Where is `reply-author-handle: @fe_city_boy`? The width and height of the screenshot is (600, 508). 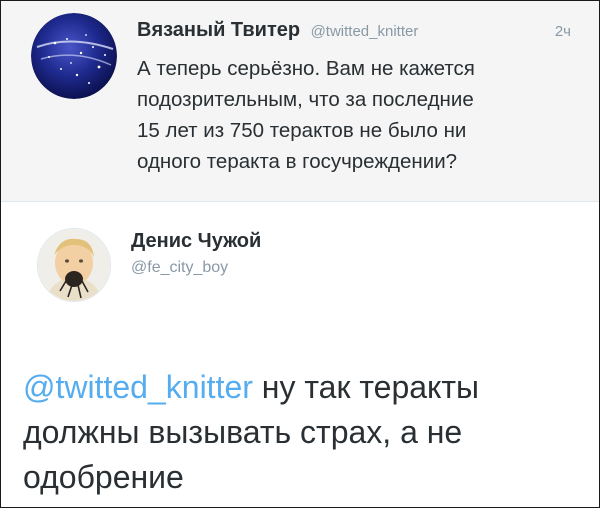
reply-author-handle: @fe_city_boy is located at coordinates (179, 268).